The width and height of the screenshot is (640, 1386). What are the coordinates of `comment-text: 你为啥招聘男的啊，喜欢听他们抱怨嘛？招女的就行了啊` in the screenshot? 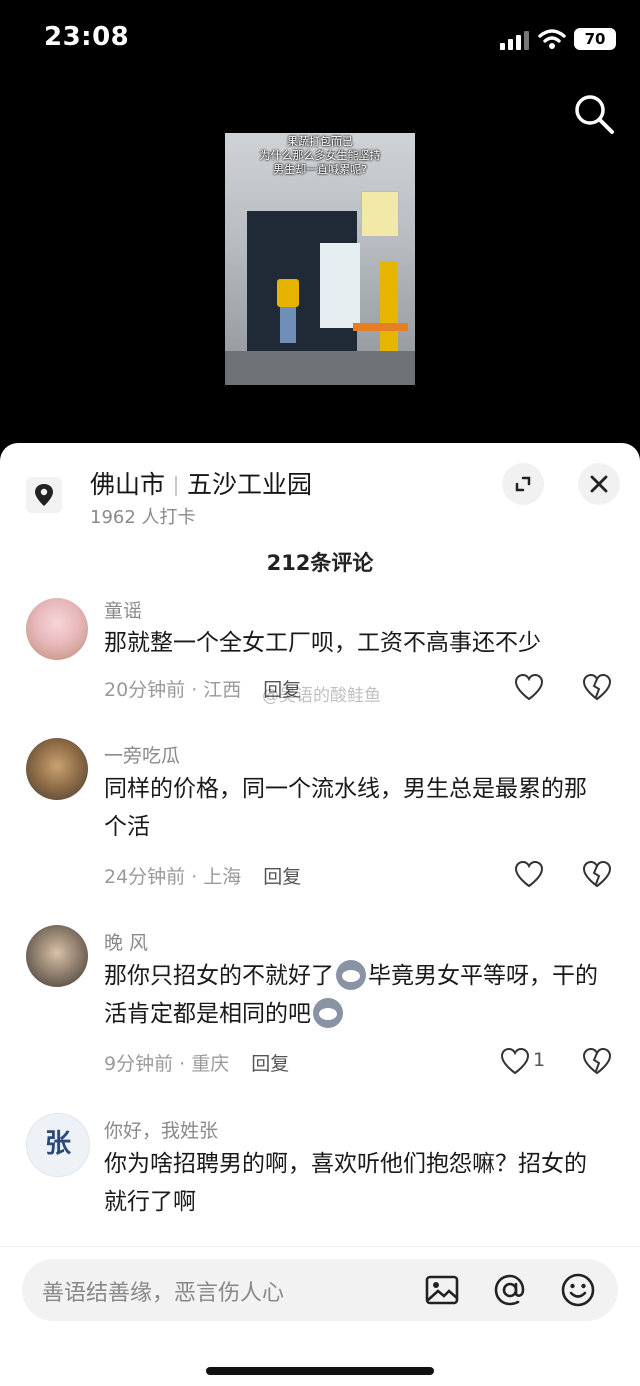 It's located at (345, 1183).